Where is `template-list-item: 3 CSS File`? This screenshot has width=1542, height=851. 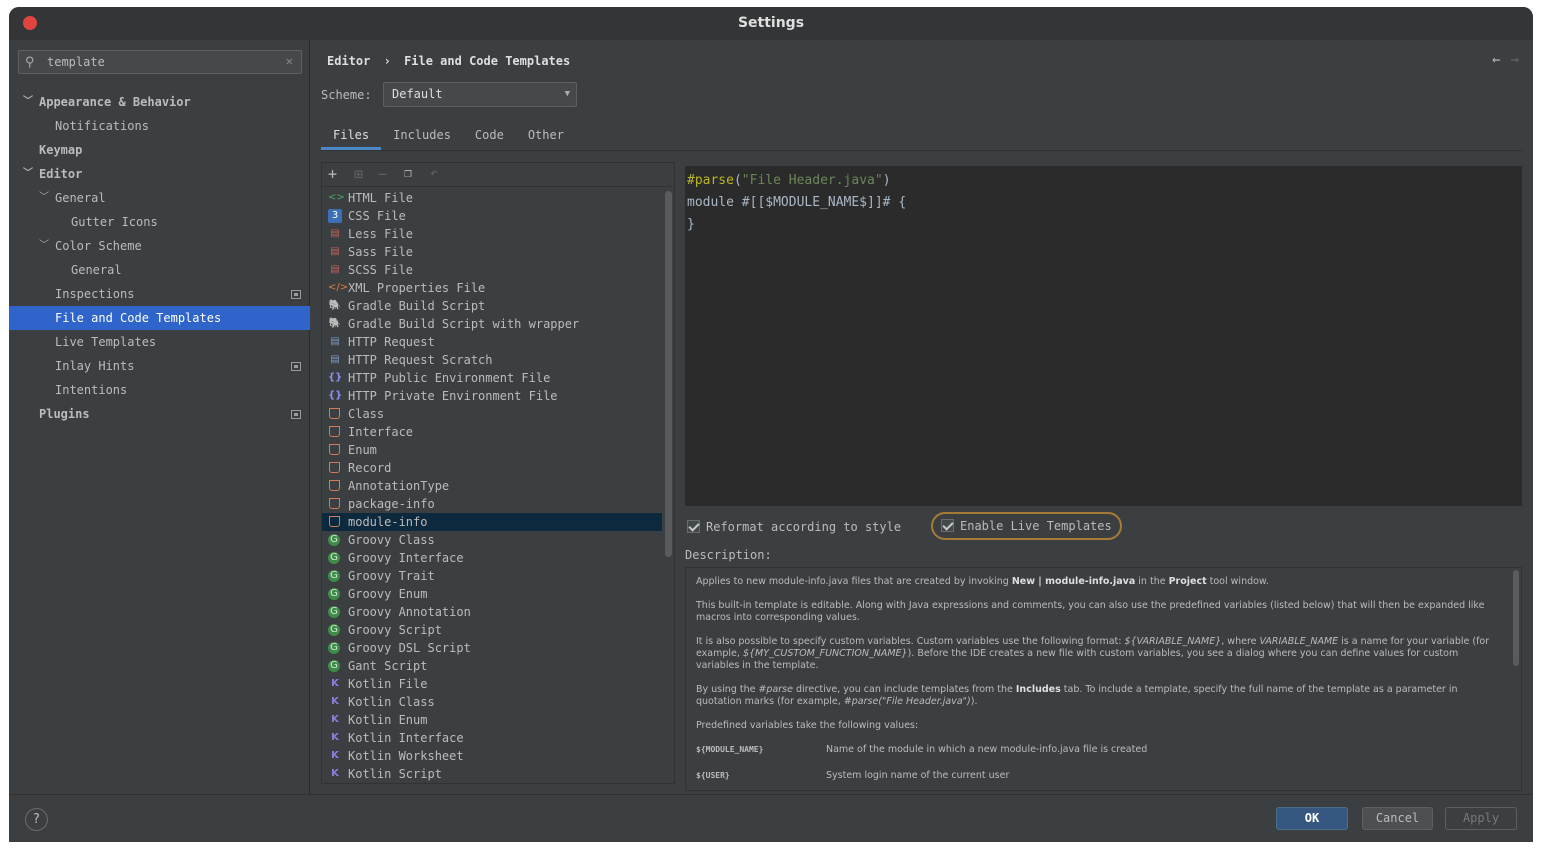 template-list-item: 3 CSS File is located at coordinates (492, 216).